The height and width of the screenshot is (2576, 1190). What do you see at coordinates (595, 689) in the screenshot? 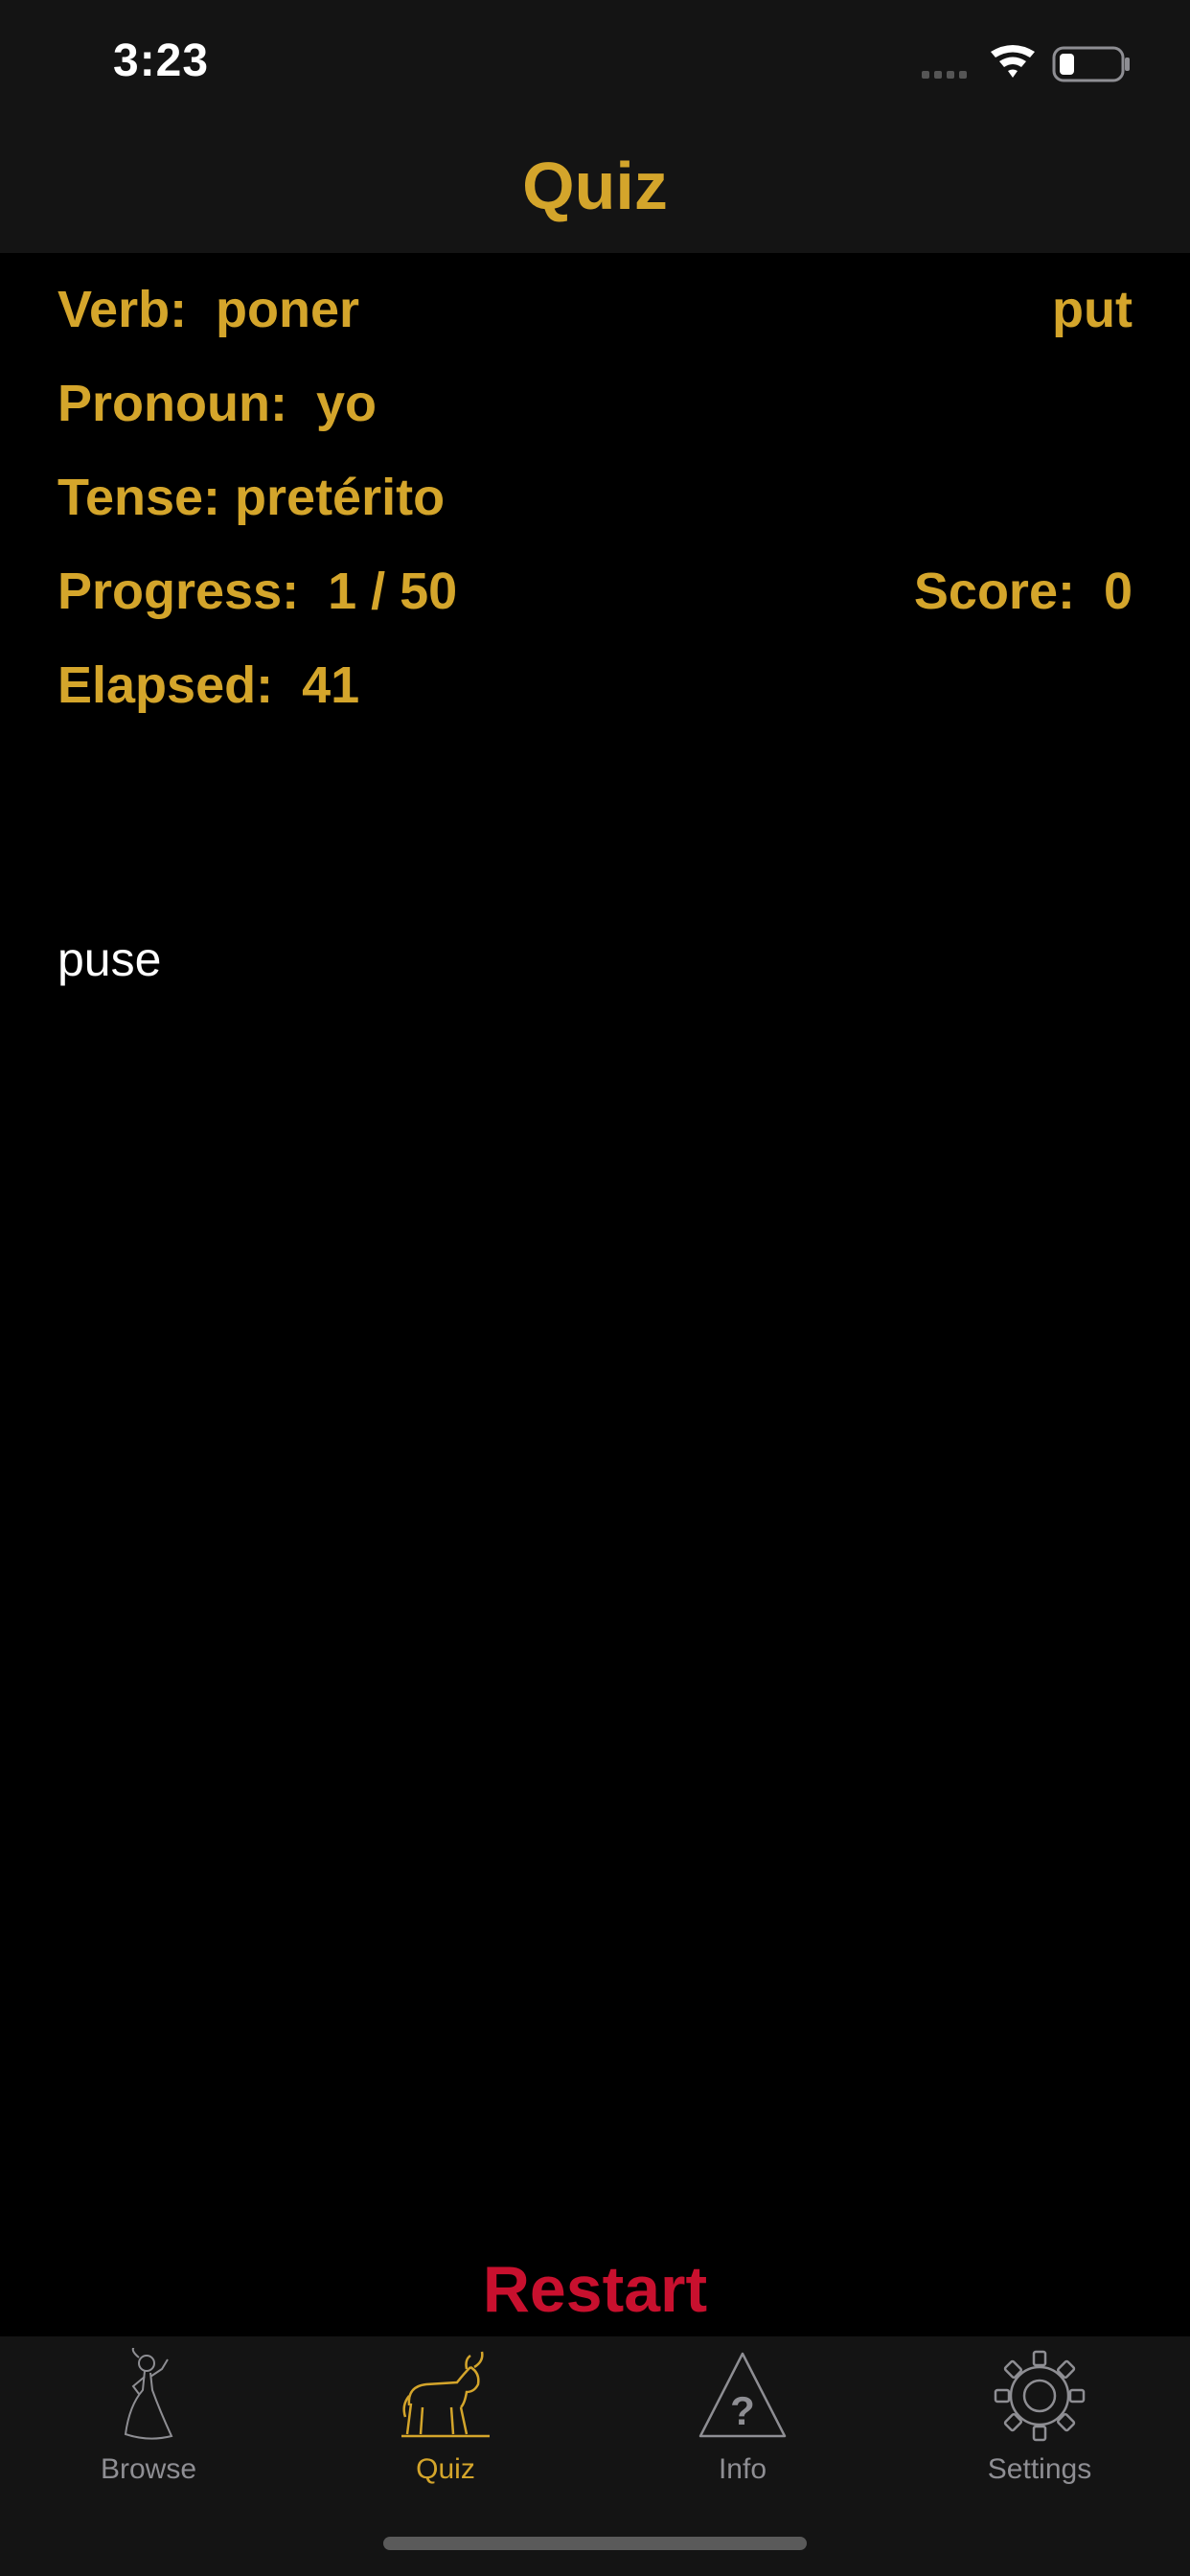
I see `elapsed-row: Elapsed: 41` at bounding box center [595, 689].